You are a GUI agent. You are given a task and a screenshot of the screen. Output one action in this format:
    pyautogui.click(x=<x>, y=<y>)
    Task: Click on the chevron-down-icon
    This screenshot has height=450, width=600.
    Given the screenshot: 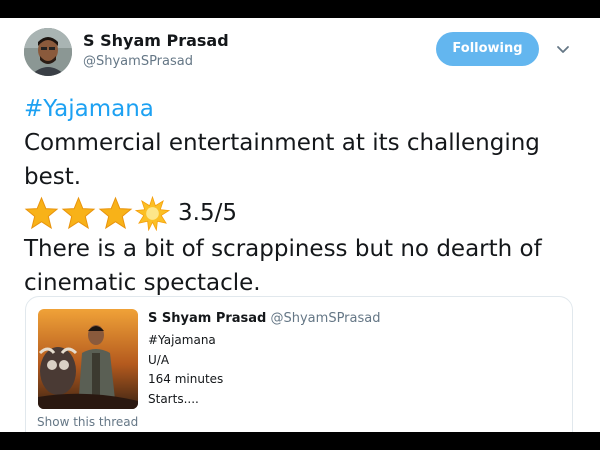 What is the action you would take?
    pyautogui.click(x=563, y=49)
    